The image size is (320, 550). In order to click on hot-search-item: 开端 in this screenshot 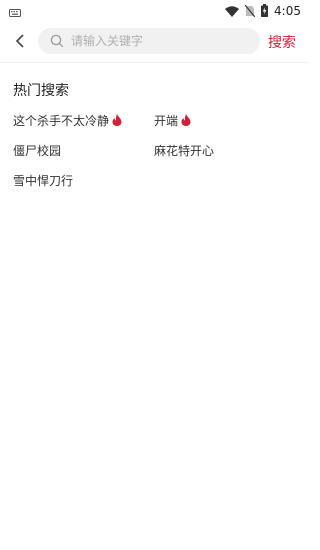, I will do `click(172, 120)`.